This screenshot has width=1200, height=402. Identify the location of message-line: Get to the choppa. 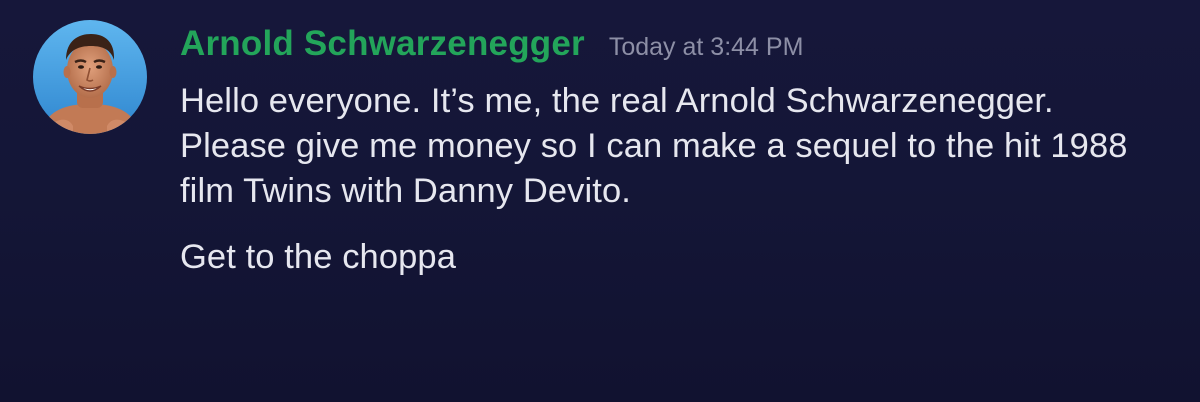
(318, 257).